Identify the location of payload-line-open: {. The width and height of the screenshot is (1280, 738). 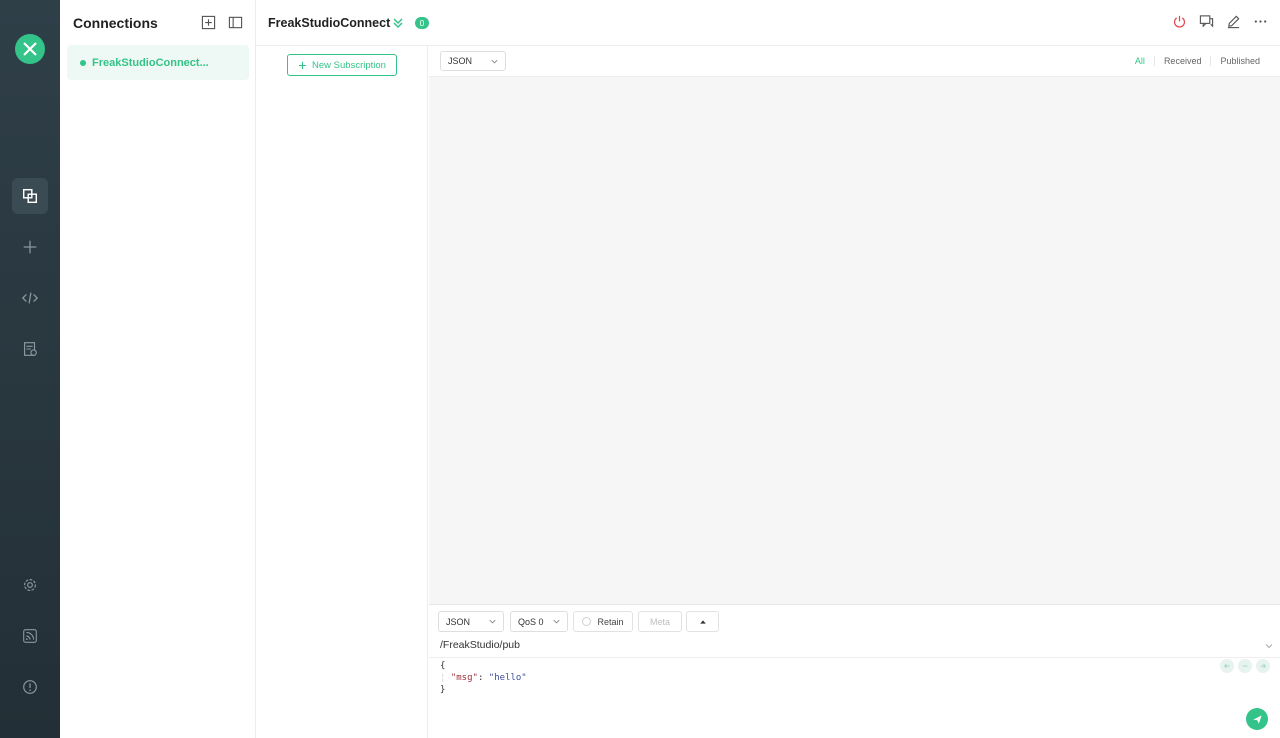
(443, 666).